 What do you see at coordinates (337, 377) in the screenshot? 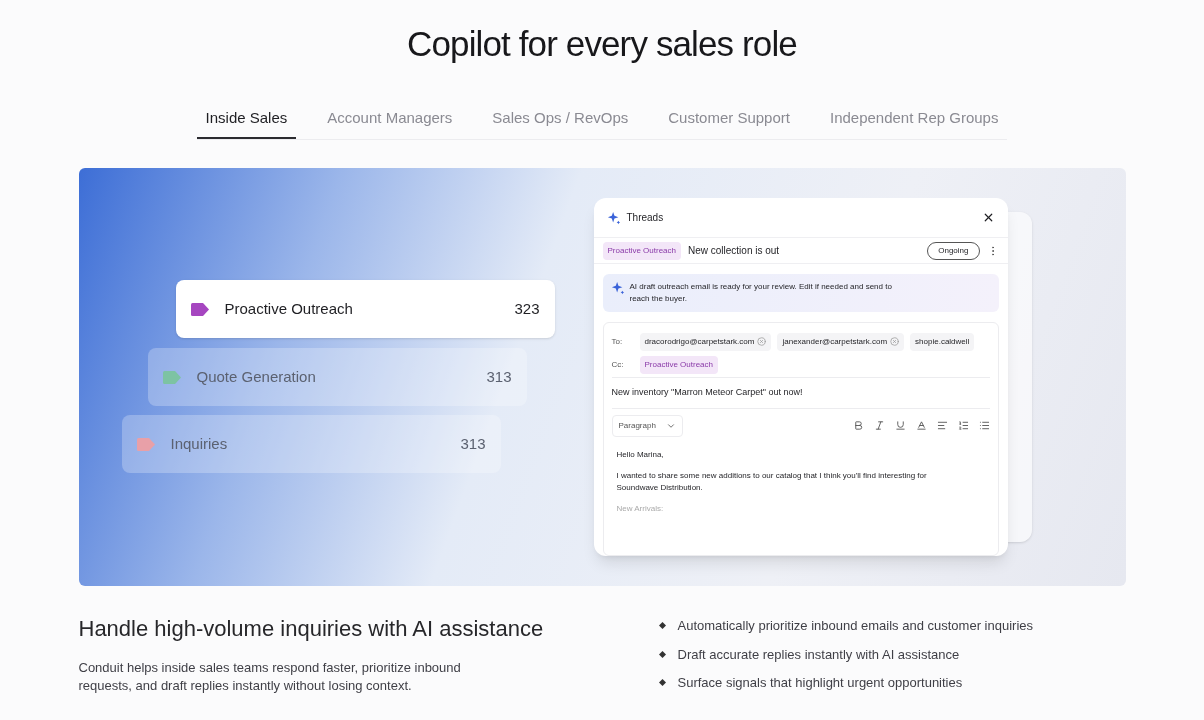
I see `category-card: Quote Generation 313` at bounding box center [337, 377].